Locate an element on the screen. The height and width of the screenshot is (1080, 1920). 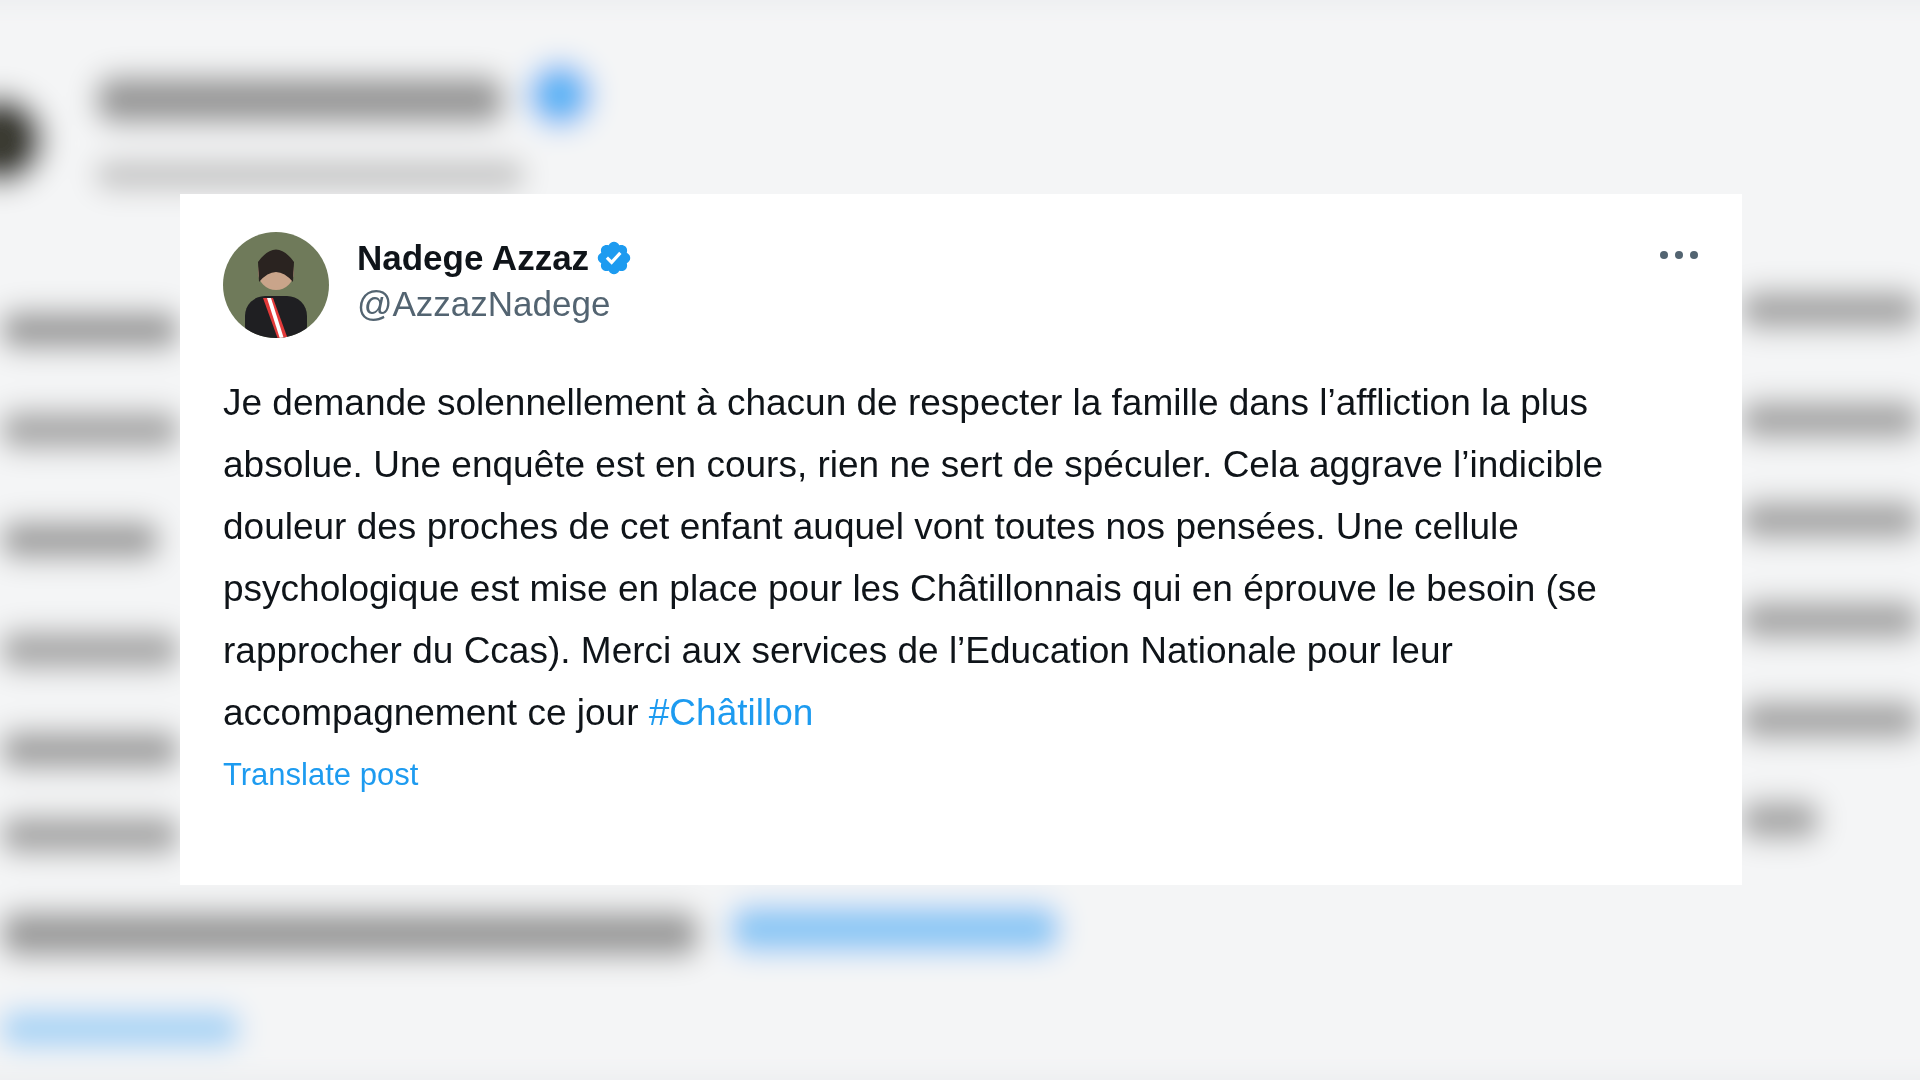
author-handle: @AzzazNadege is located at coordinates (495, 303).